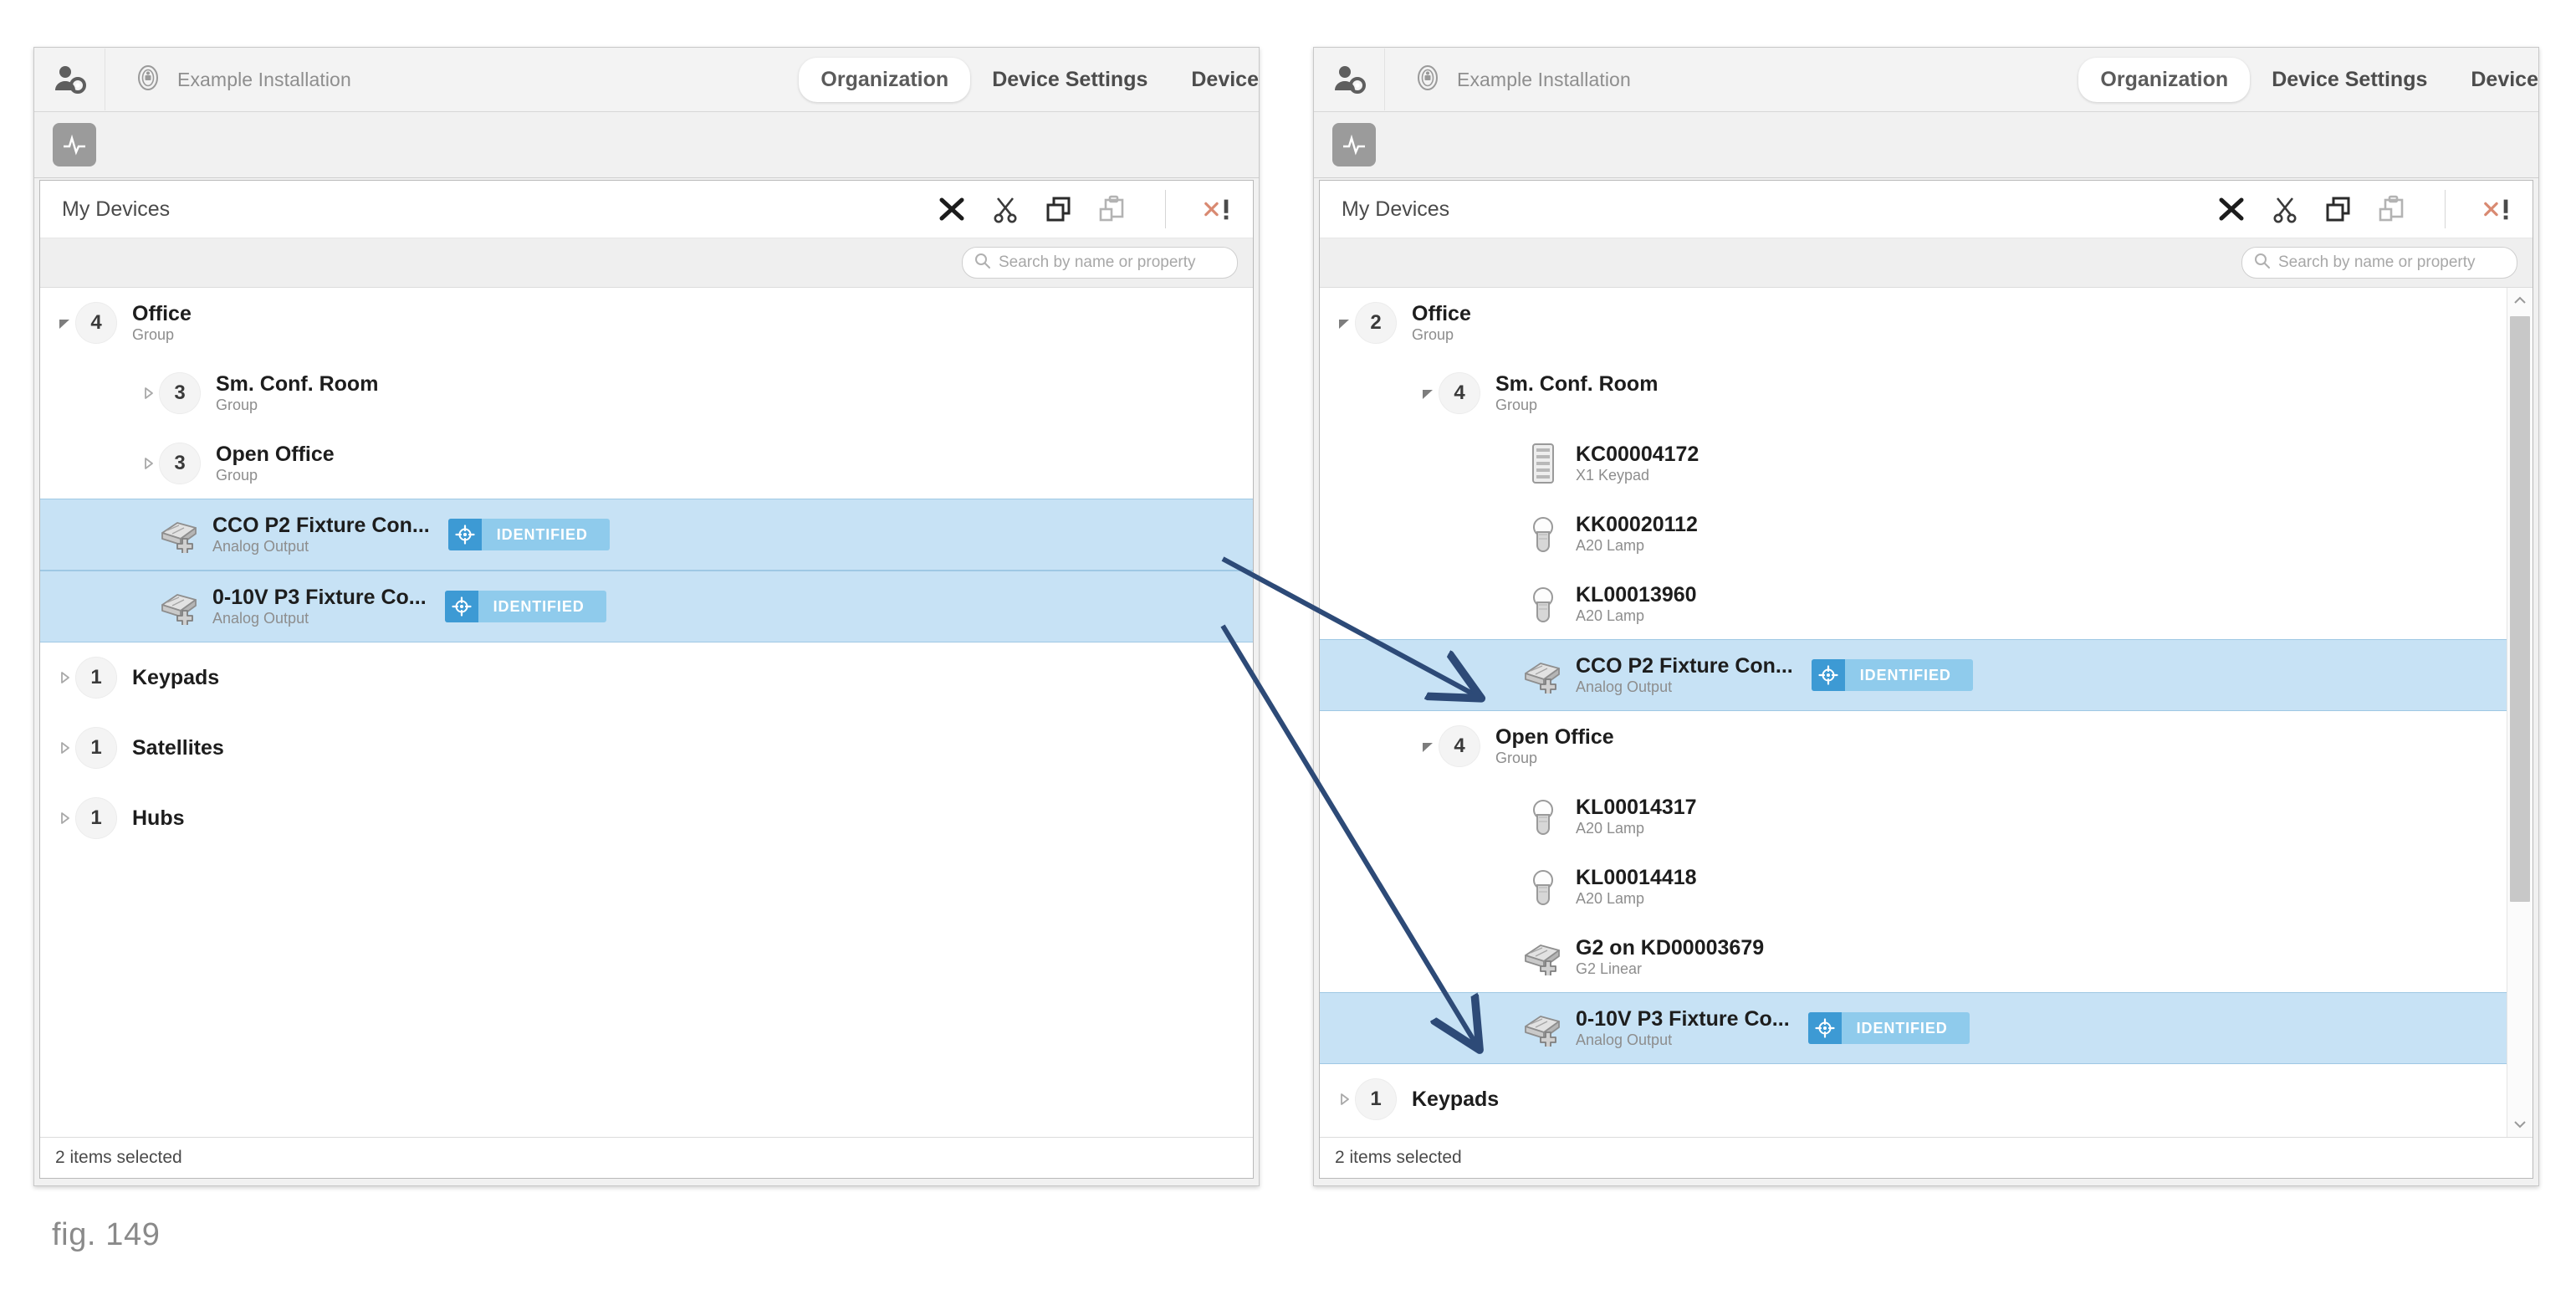 The image size is (2576, 1295). Describe the element at coordinates (646, 818) in the screenshot. I see `tree-row: 1 Hubs` at that location.